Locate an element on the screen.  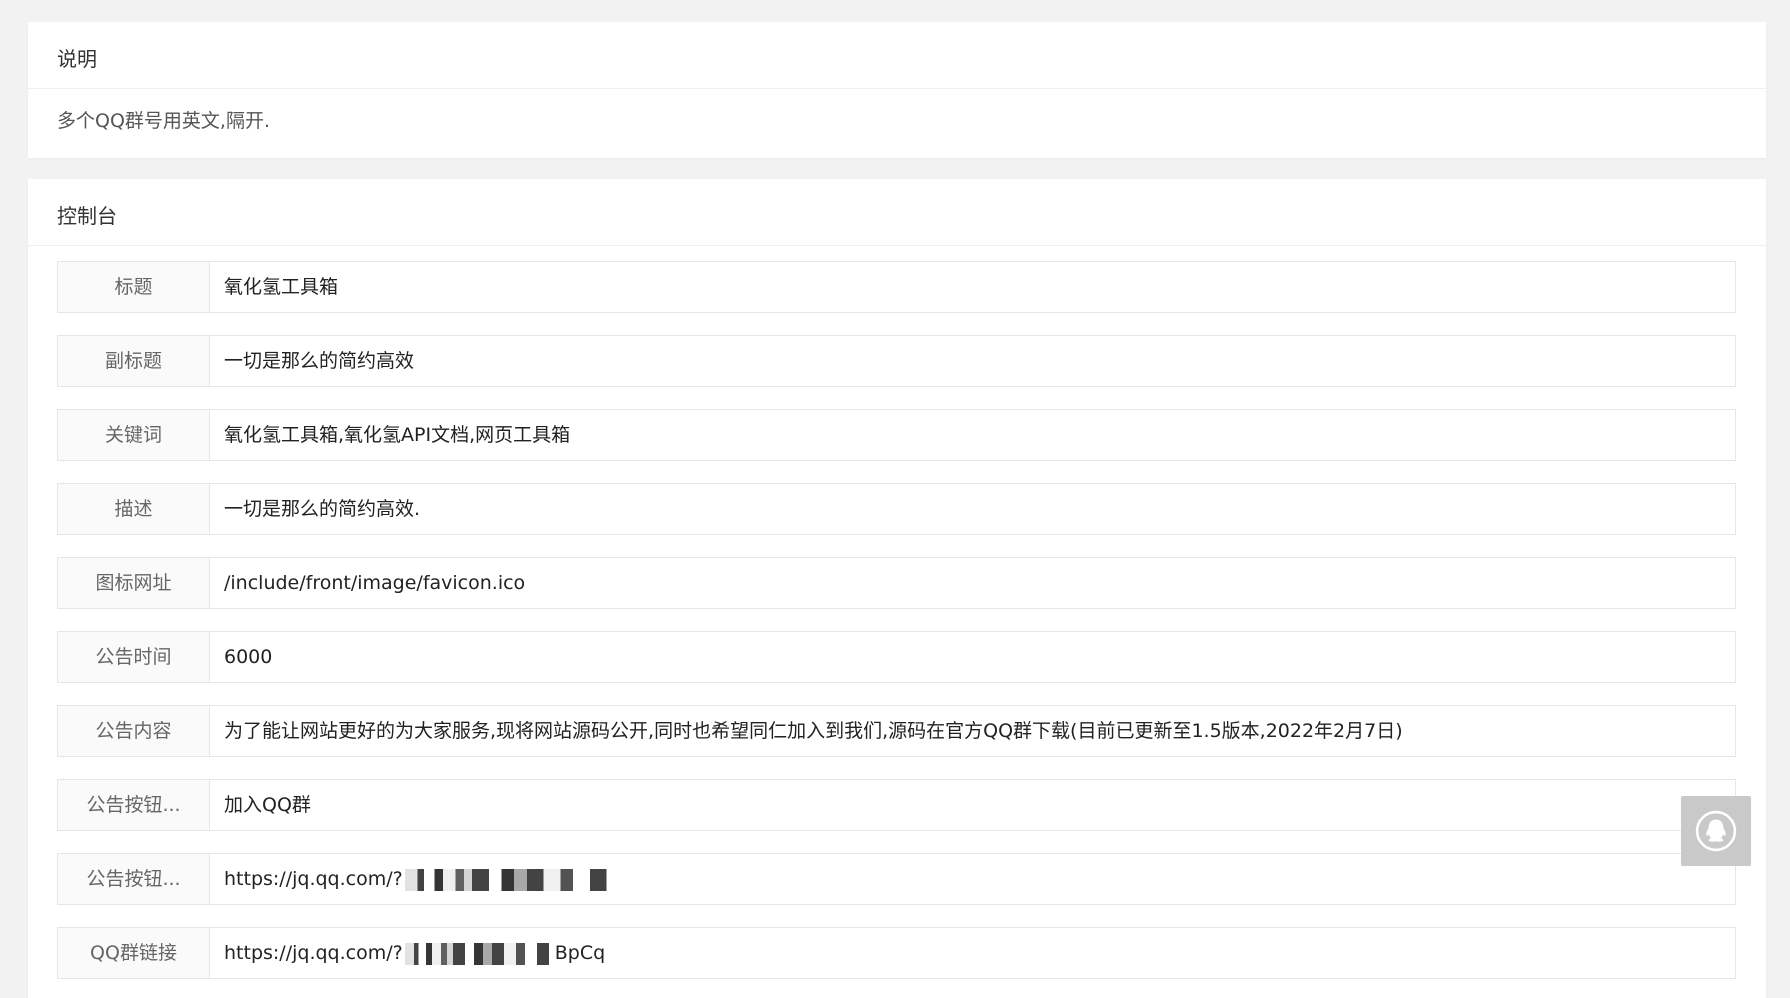
field-label-favicon-url: 图标网址 is located at coordinates (134, 583).